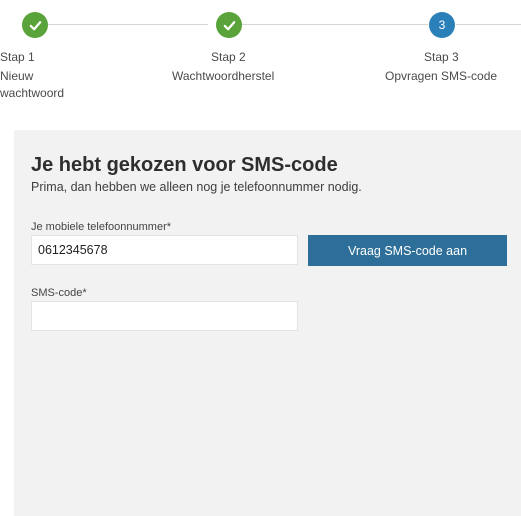 This screenshot has height=516, width=521. What do you see at coordinates (442, 25) in the screenshot?
I see `step-3-indicator: 3` at bounding box center [442, 25].